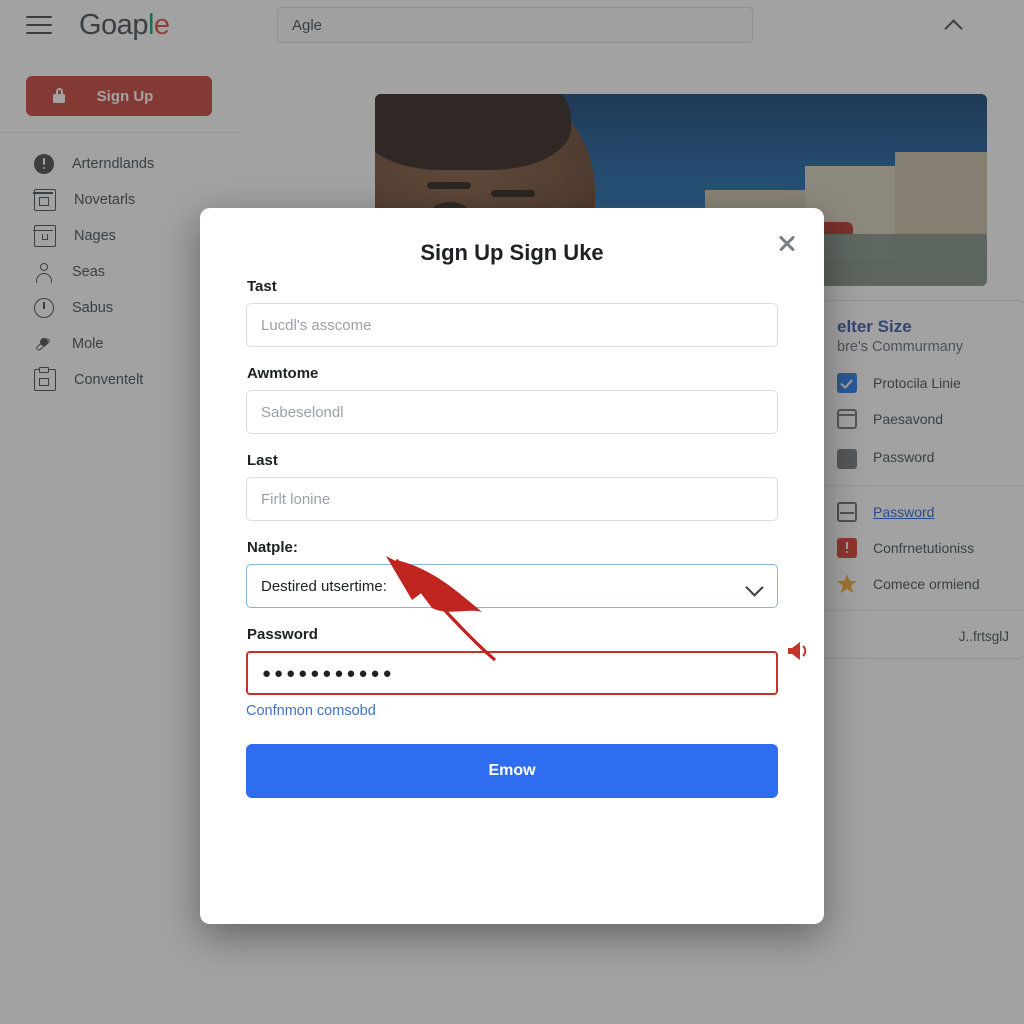 Image resolution: width=1024 pixels, height=1024 pixels. I want to click on chevron-down-icon, so click(754, 587).